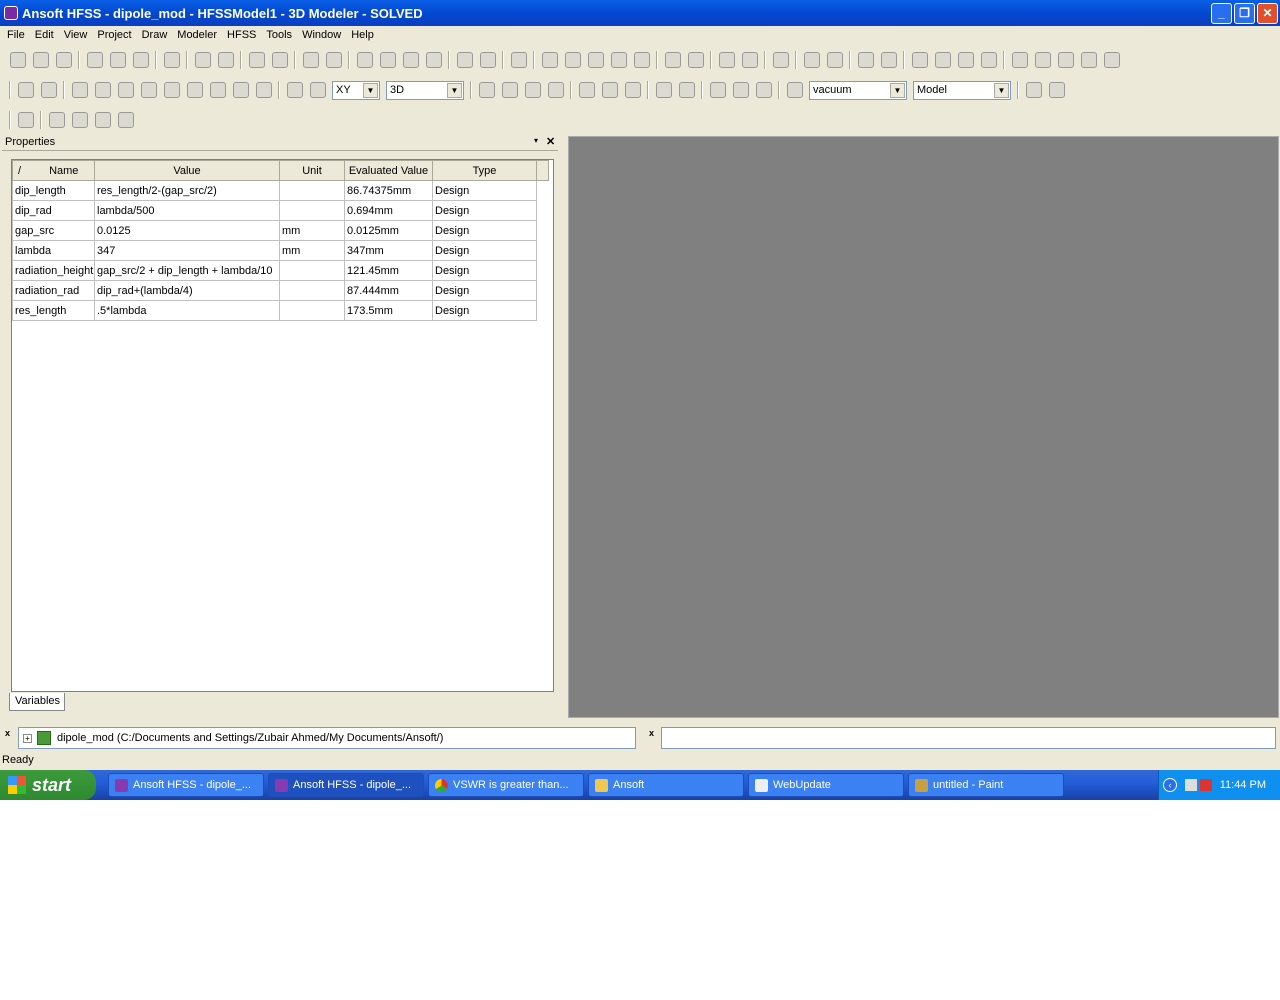 The width and height of the screenshot is (1280, 1000). What do you see at coordinates (187, 250) in the screenshot?
I see `cell-value: 347` at bounding box center [187, 250].